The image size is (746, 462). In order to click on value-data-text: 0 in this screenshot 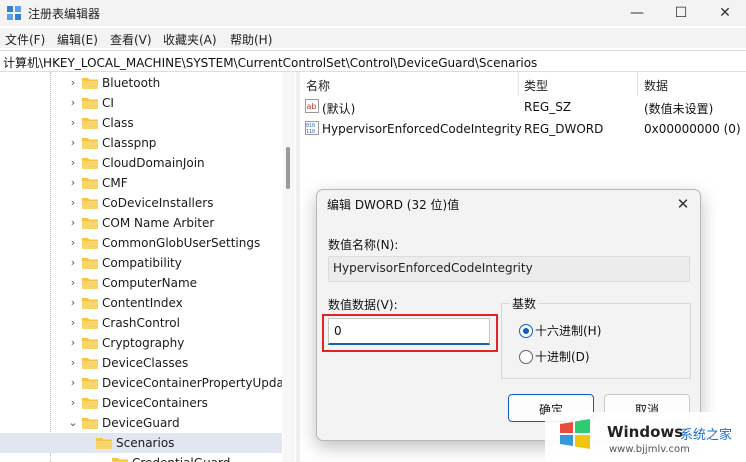, I will do `click(338, 331)`.